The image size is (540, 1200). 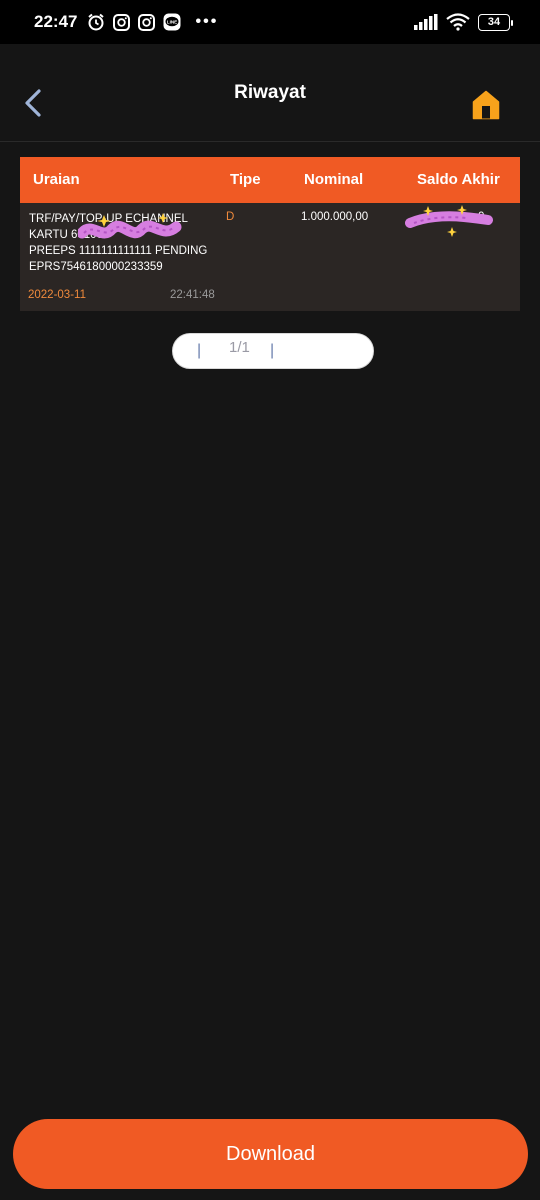 What do you see at coordinates (96, 22) in the screenshot?
I see `alarm-icon` at bounding box center [96, 22].